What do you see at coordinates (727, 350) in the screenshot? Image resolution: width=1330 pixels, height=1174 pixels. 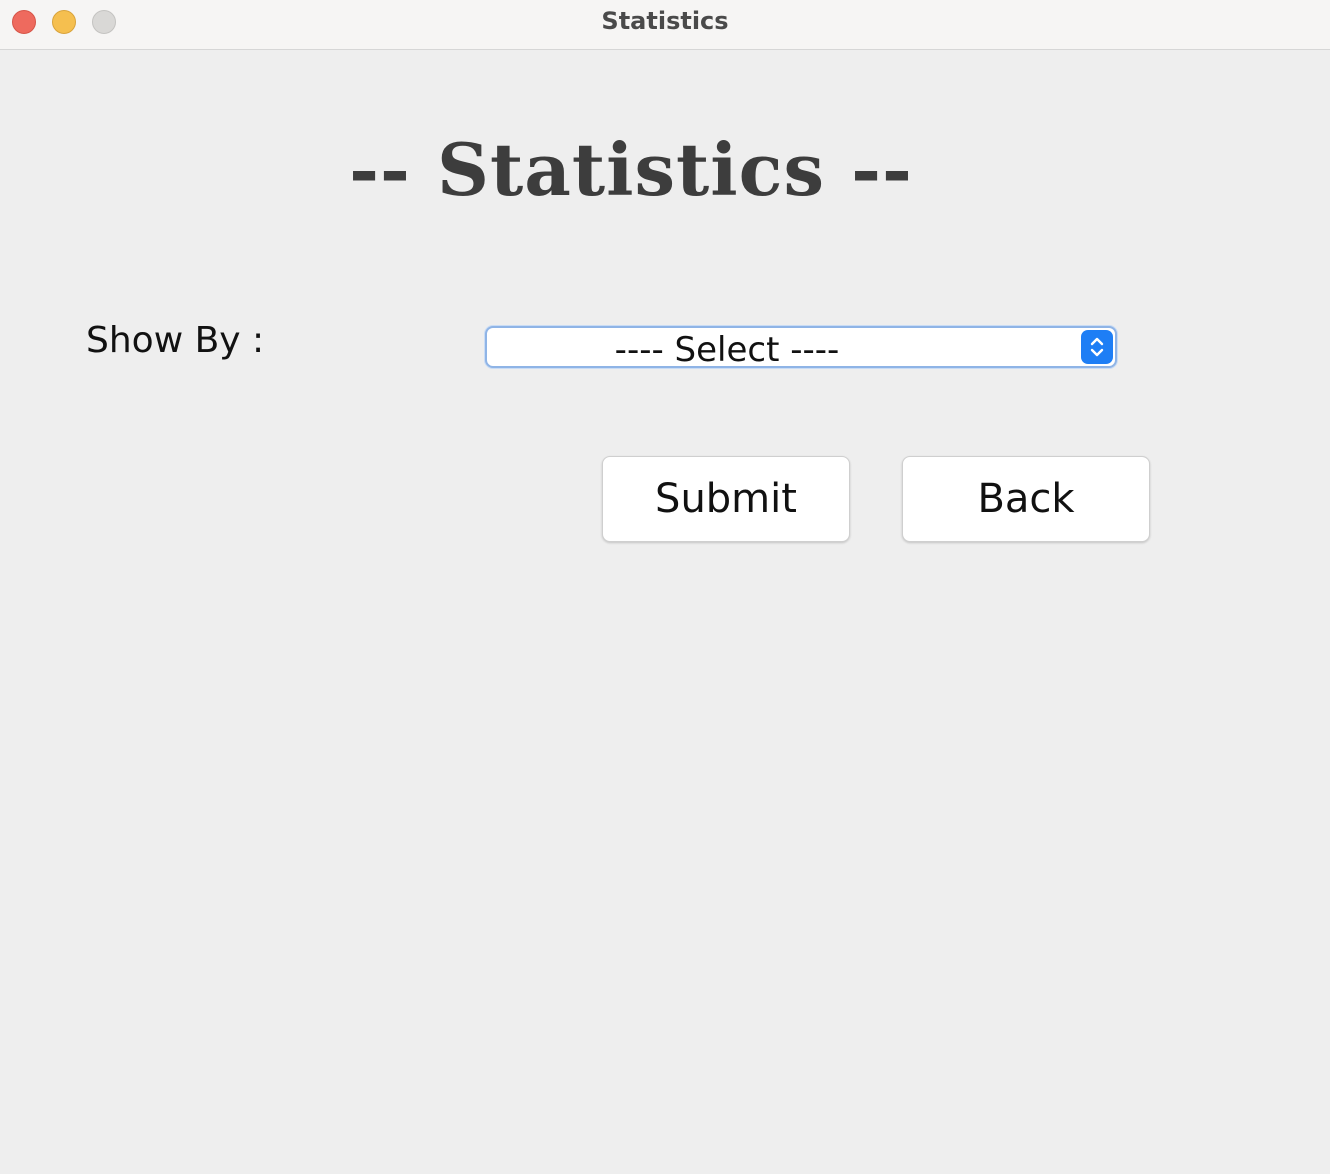 I see `show-by-select-value: ---- Select ----` at bounding box center [727, 350].